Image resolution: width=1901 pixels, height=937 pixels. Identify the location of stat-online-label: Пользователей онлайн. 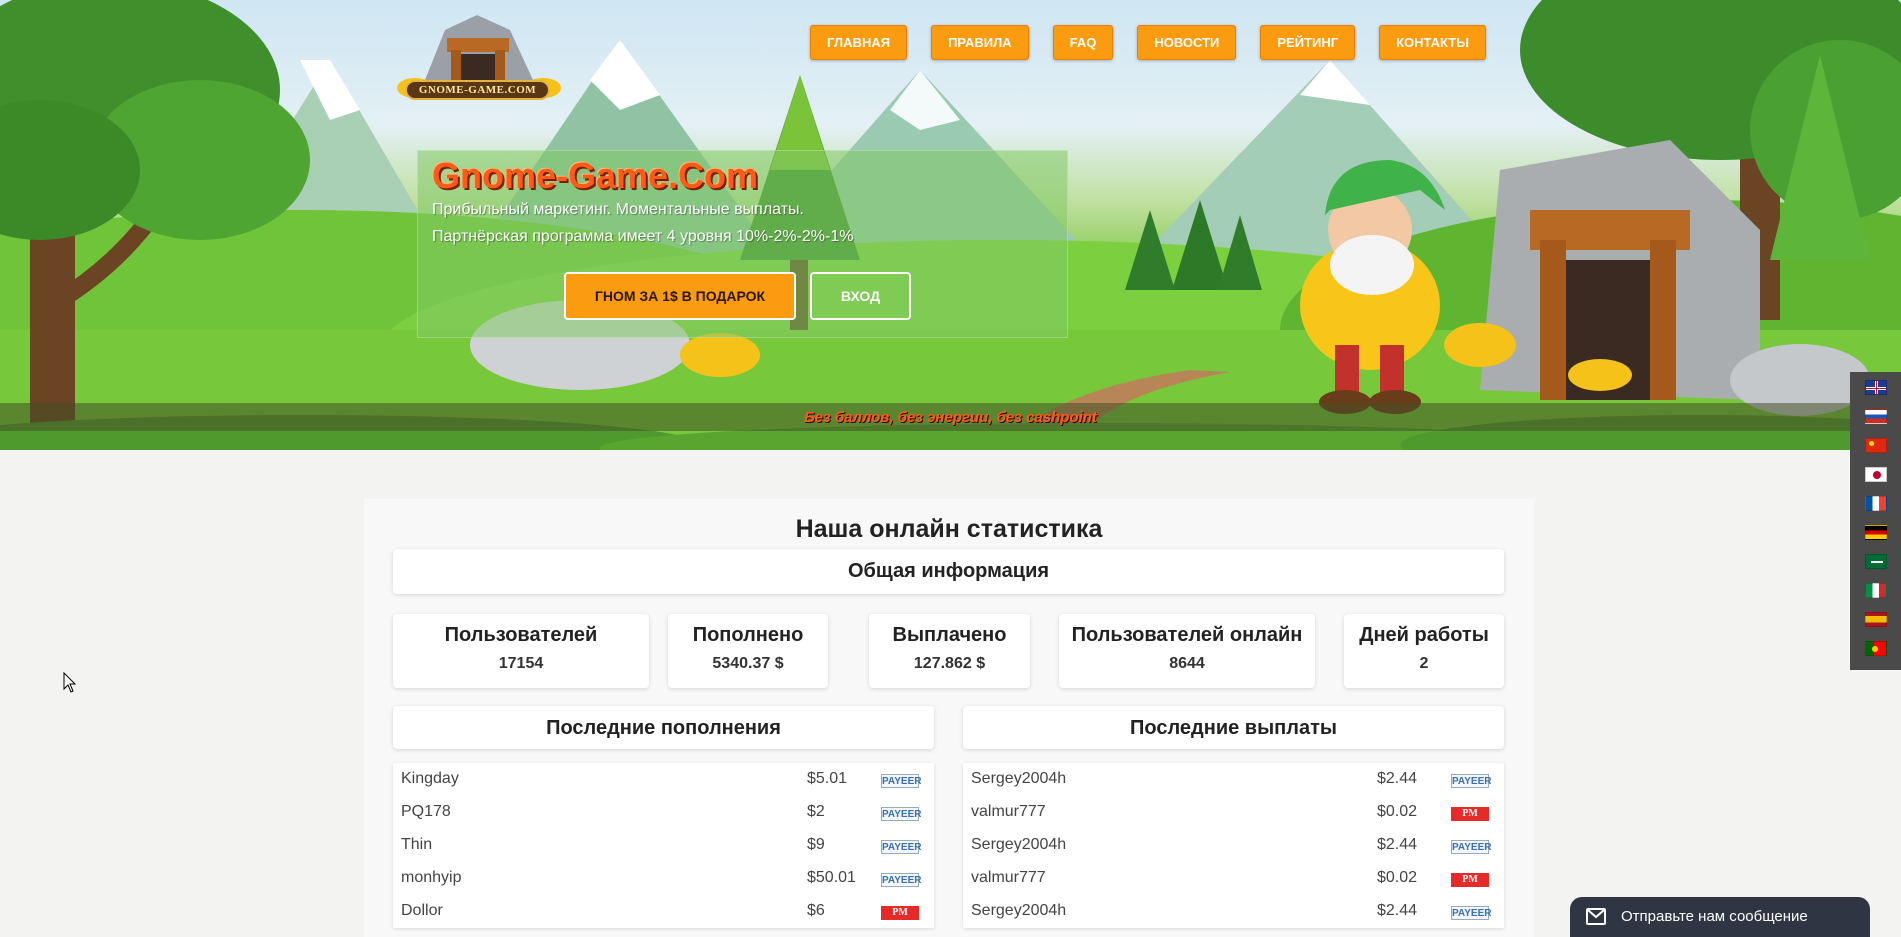
(1187, 635).